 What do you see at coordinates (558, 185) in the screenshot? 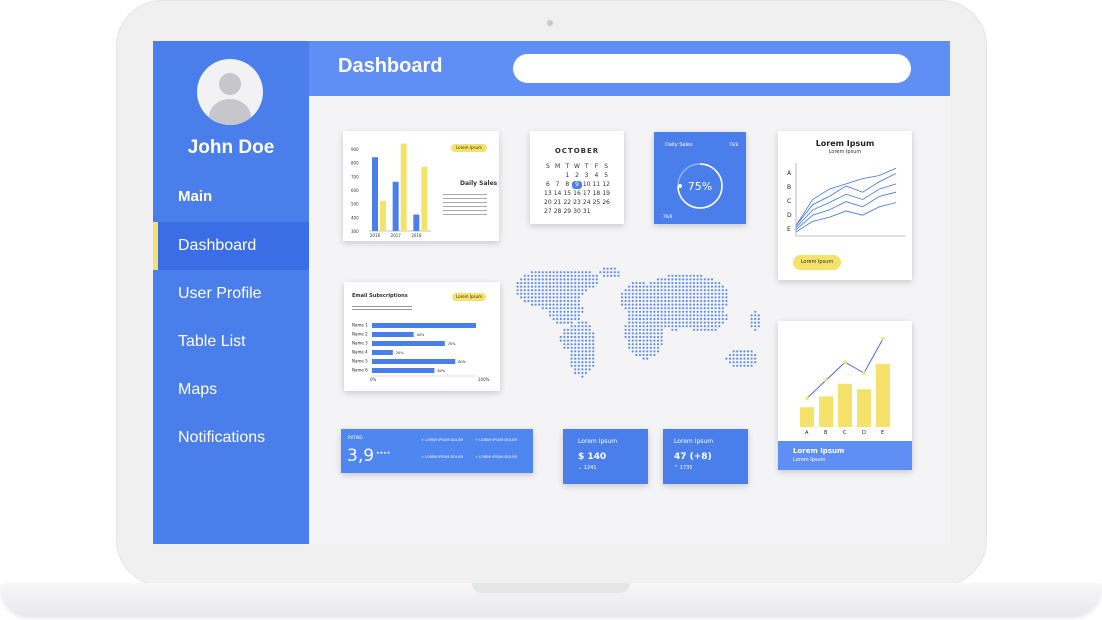
I see `calendar-day: 7` at bounding box center [558, 185].